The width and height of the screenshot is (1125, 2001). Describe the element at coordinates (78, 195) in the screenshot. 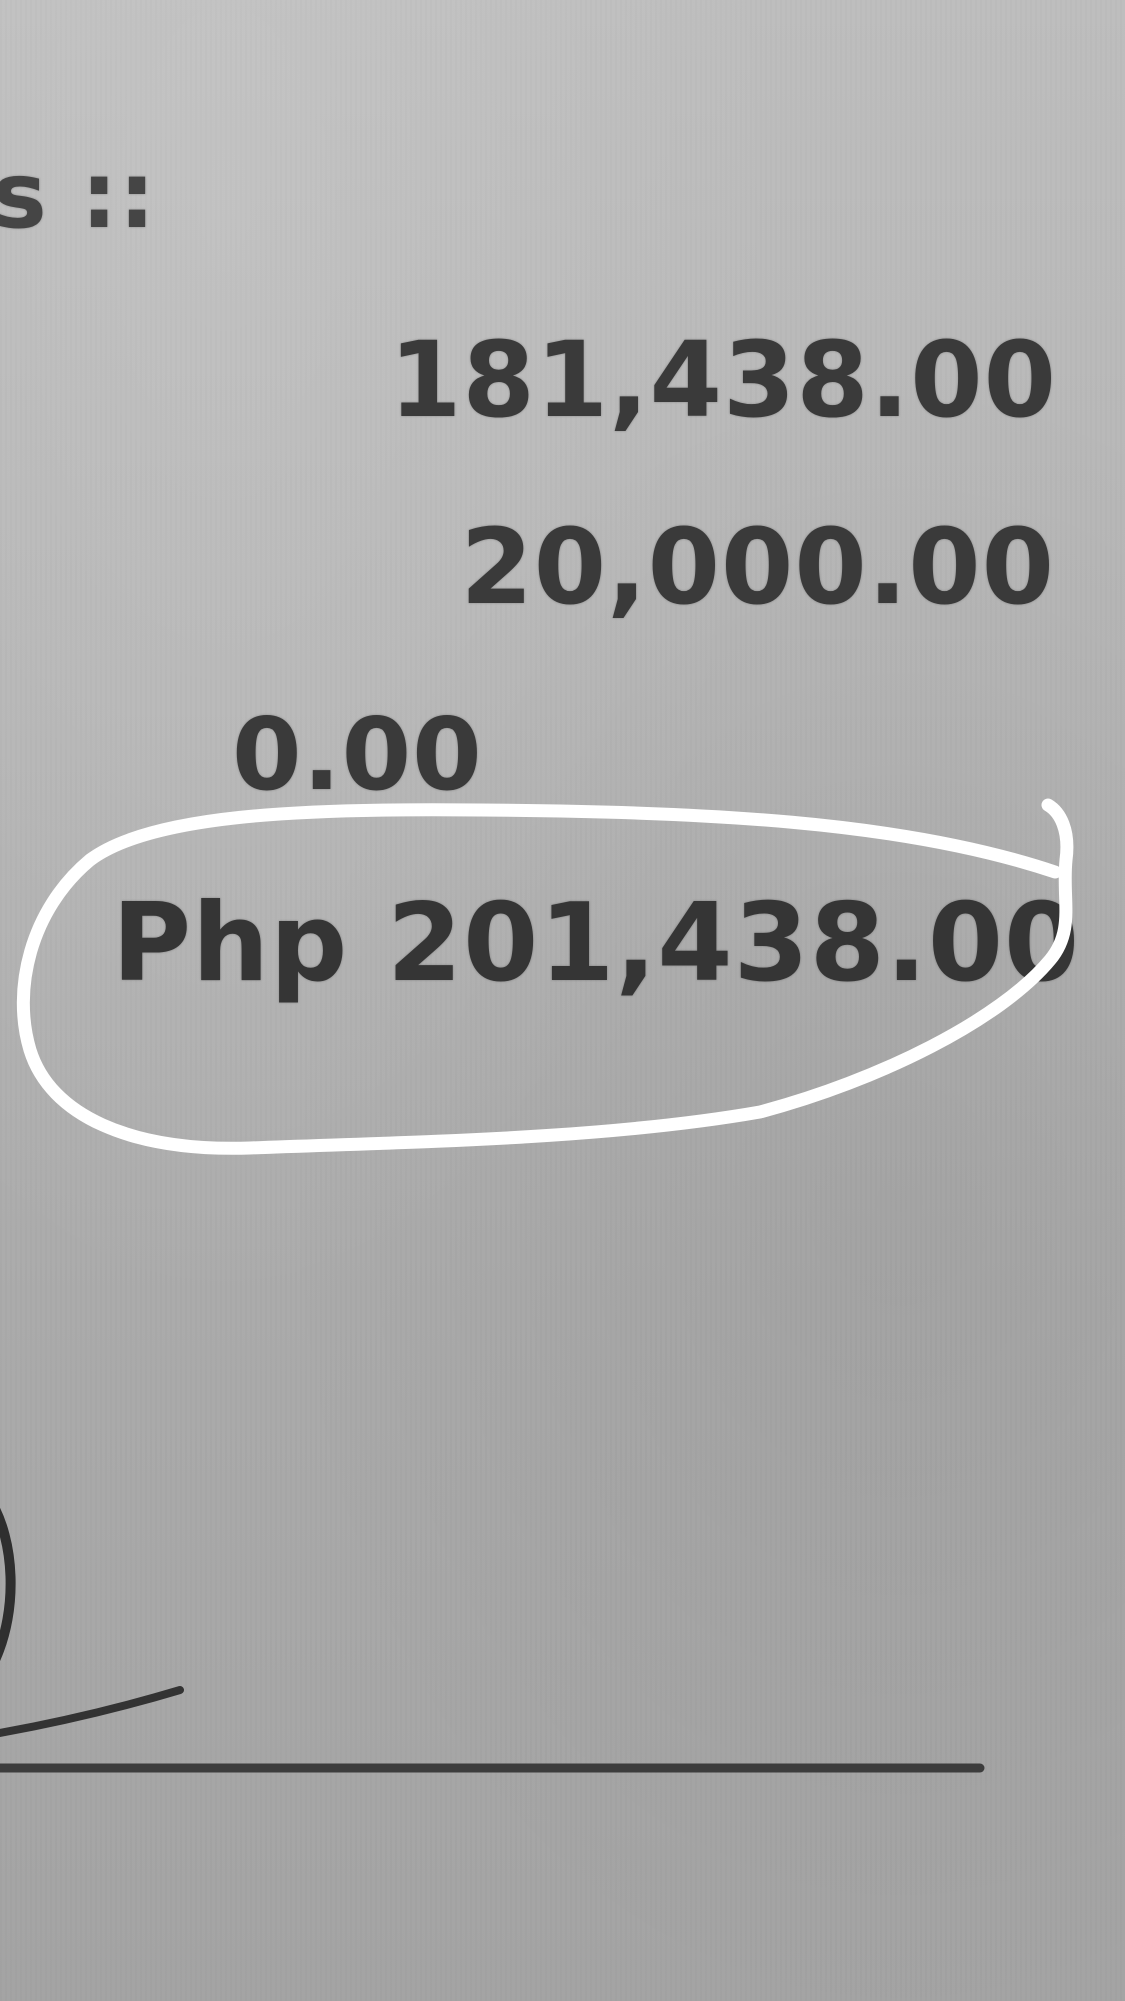

I see `section-heading-fragment: s ::` at that location.